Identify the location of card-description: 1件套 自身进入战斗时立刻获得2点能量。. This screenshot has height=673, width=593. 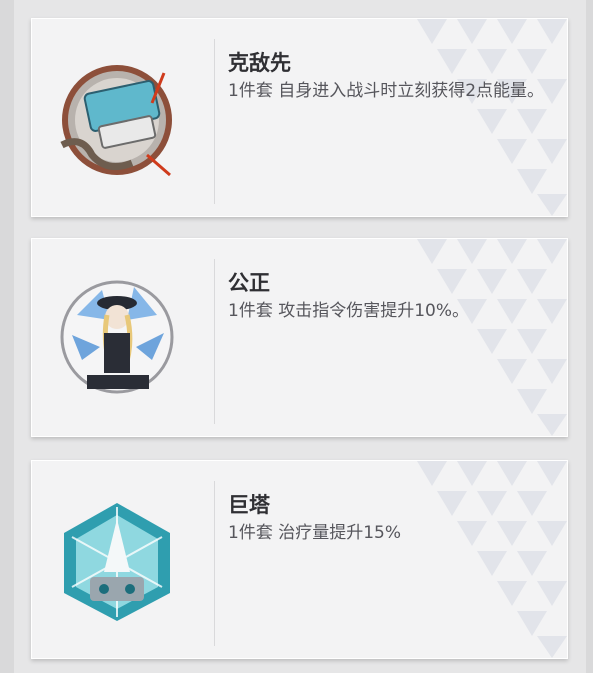
(386, 91).